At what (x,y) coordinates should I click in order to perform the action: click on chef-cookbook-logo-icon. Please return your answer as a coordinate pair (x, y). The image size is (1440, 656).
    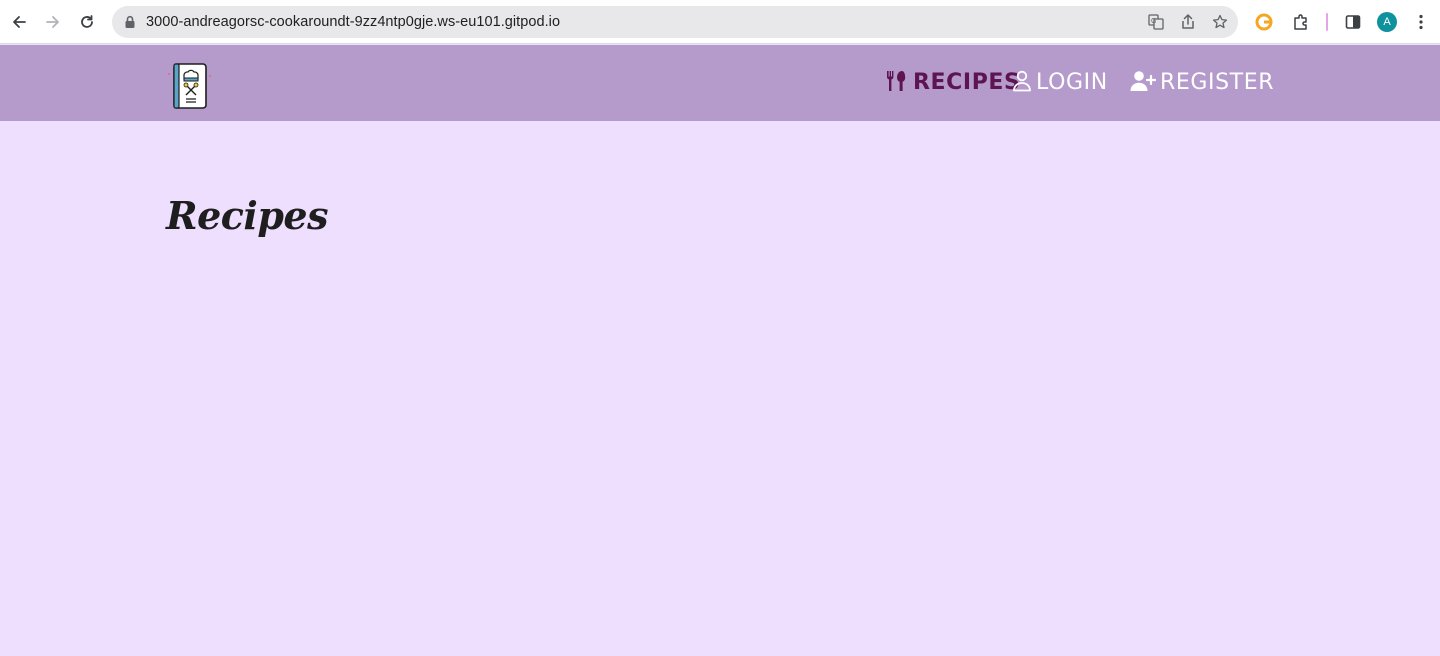
    Looking at the image, I should click on (190, 85).